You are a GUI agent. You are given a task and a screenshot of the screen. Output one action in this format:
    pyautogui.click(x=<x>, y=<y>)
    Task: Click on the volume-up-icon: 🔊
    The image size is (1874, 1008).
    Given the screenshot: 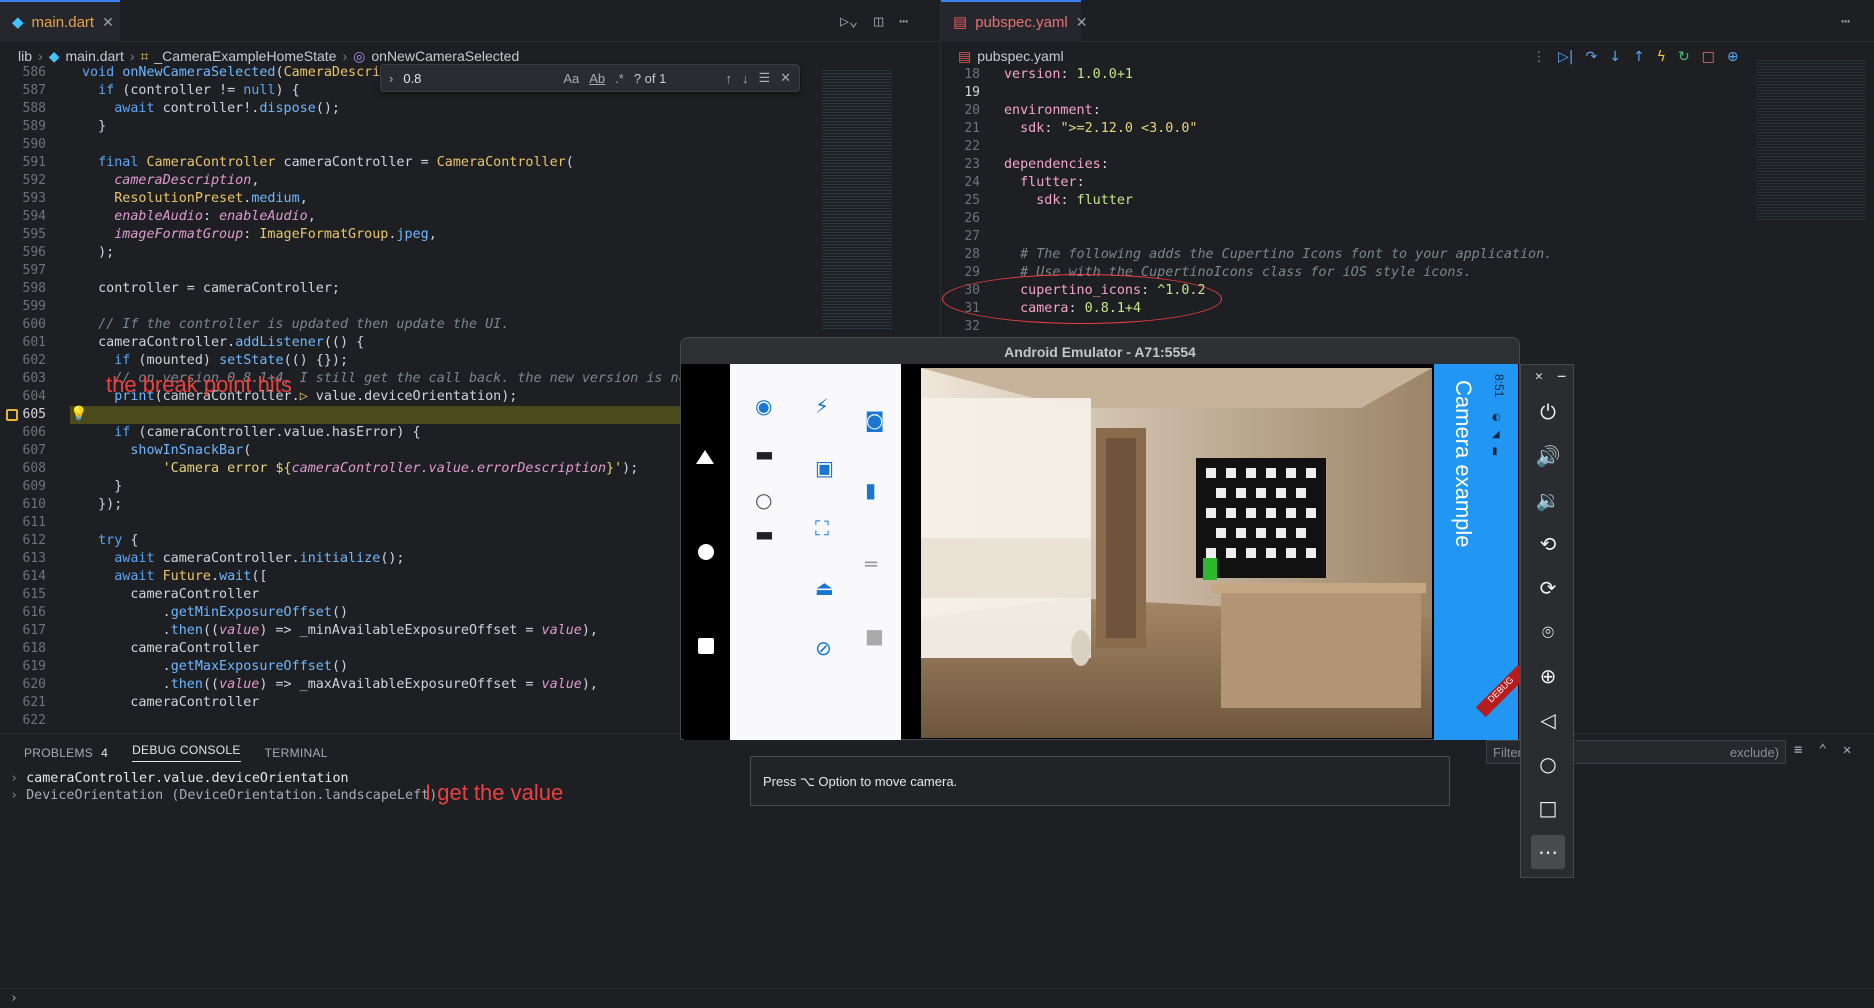 What is the action you would take?
    pyautogui.click(x=1548, y=456)
    